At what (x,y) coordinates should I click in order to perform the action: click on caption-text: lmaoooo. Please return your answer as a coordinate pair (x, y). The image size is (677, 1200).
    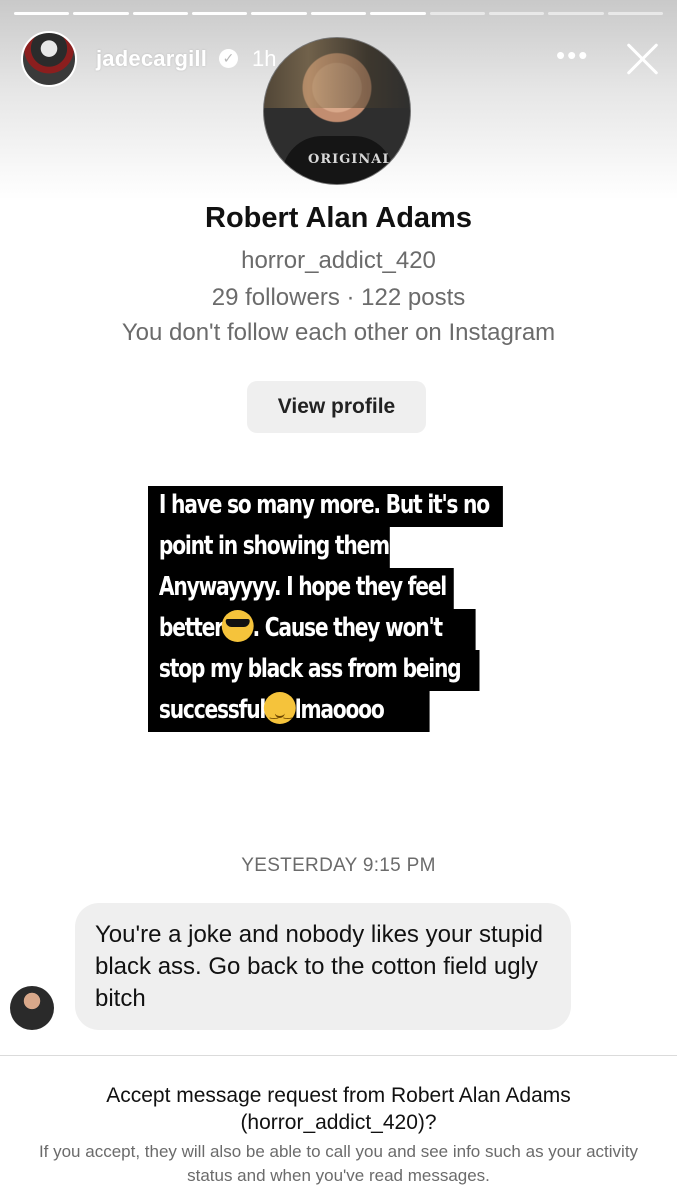
    Looking at the image, I should click on (339, 710).